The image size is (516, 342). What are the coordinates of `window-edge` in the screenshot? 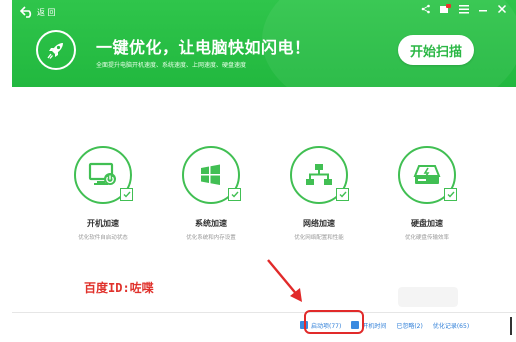 It's located at (511, 326).